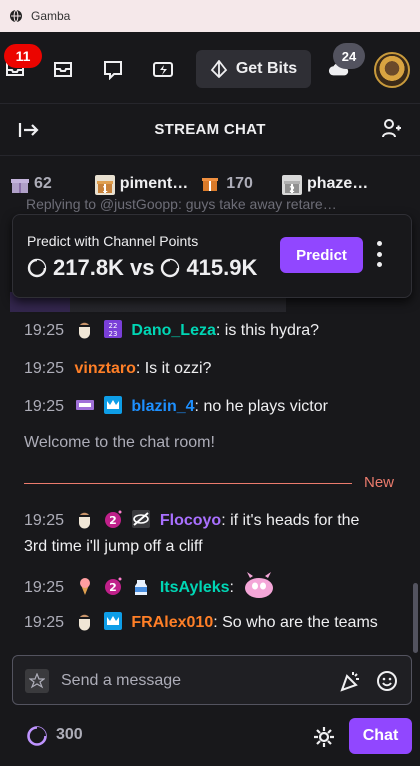 This screenshot has height=766, width=420. What do you see at coordinates (379, 482) in the screenshot?
I see `new-messages-label: New` at bounding box center [379, 482].